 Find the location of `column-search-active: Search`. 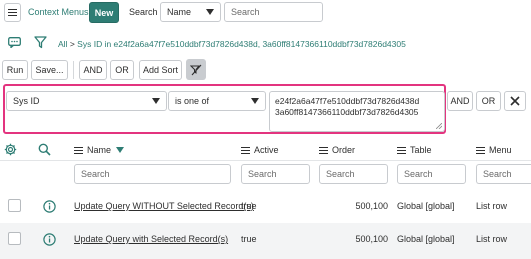

column-search-active: Search is located at coordinates (275, 174).